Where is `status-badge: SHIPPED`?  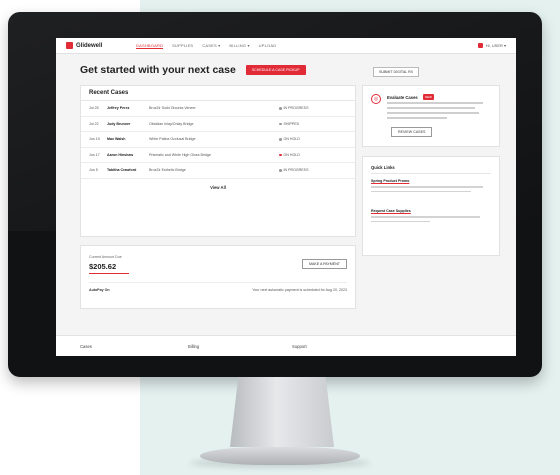
status-badge: SHIPPED is located at coordinates (289, 124).